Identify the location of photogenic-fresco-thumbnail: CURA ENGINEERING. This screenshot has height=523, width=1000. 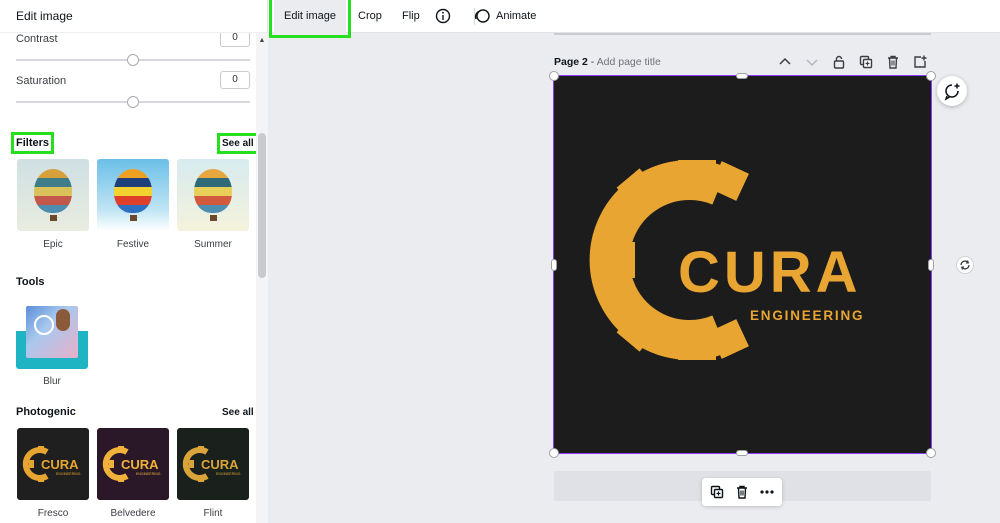
(53, 464).